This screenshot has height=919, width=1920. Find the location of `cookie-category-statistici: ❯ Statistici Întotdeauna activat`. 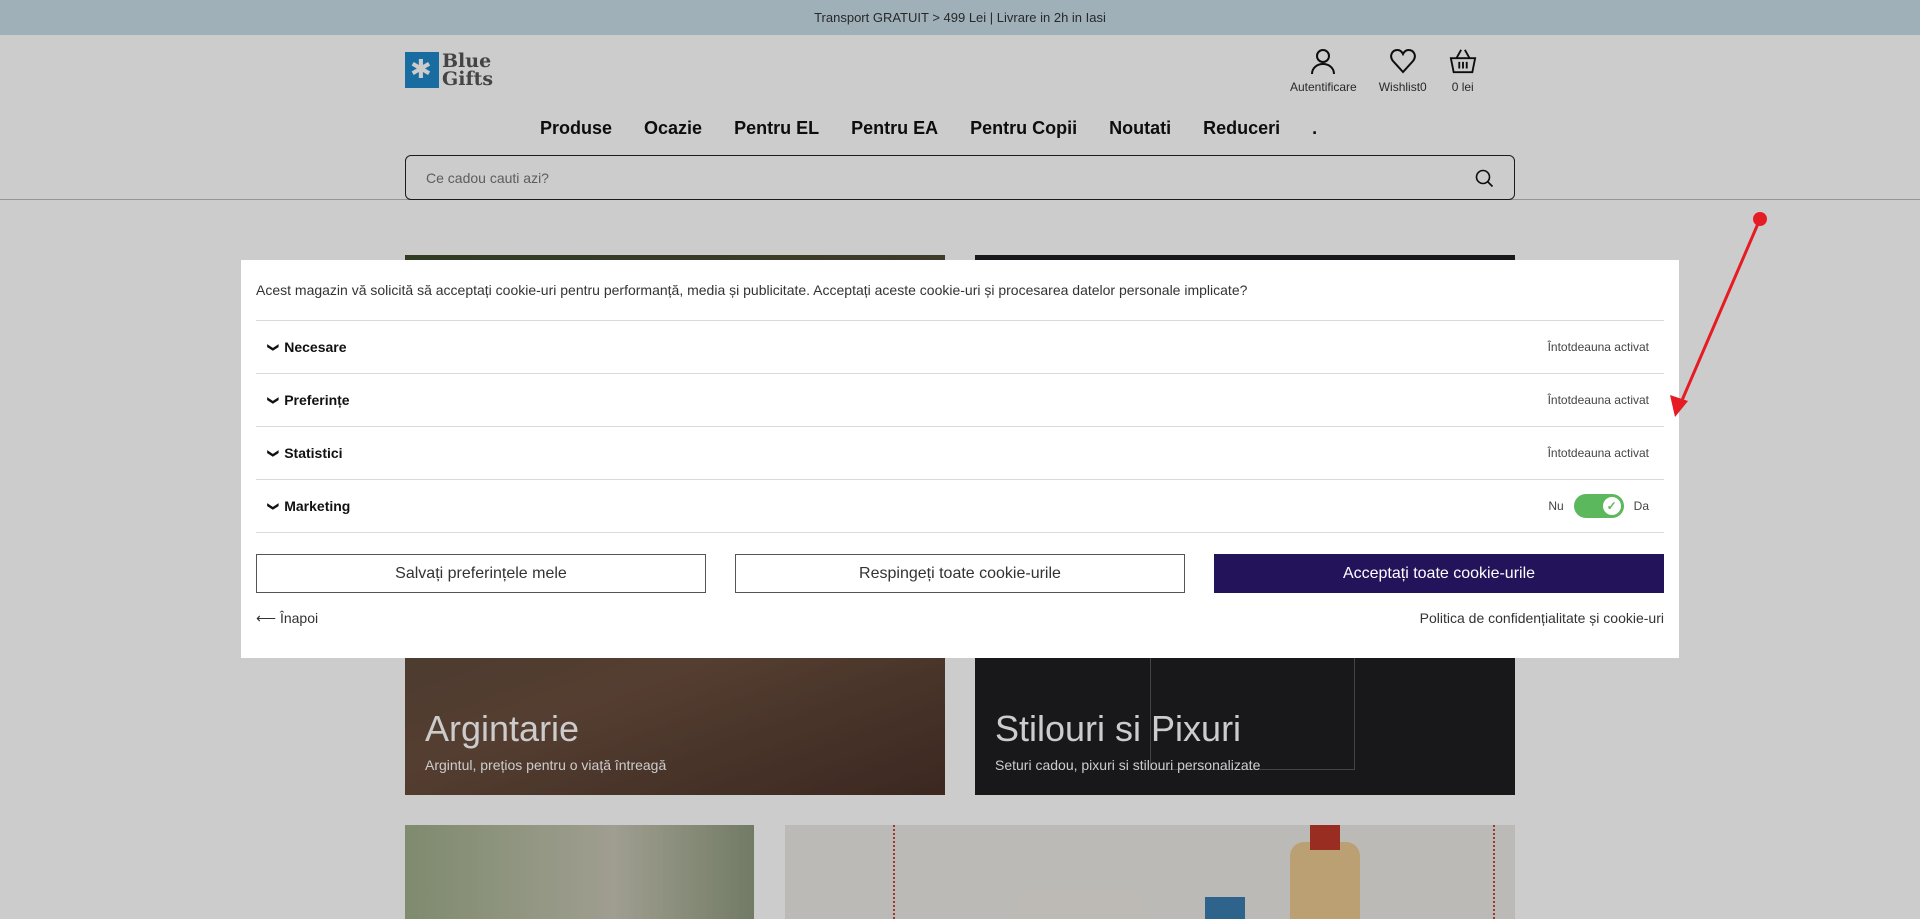

cookie-category-statistici: ❯ Statistici Întotdeauna activat is located at coordinates (960, 453).